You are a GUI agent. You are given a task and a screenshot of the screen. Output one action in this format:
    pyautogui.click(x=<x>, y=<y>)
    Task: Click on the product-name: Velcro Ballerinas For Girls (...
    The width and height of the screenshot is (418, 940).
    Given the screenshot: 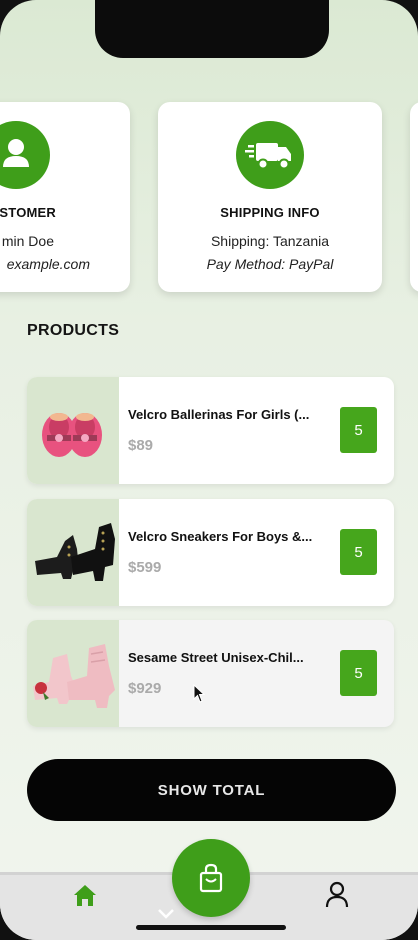 What is the action you would take?
    pyautogui.click(x=219, y=414)
    